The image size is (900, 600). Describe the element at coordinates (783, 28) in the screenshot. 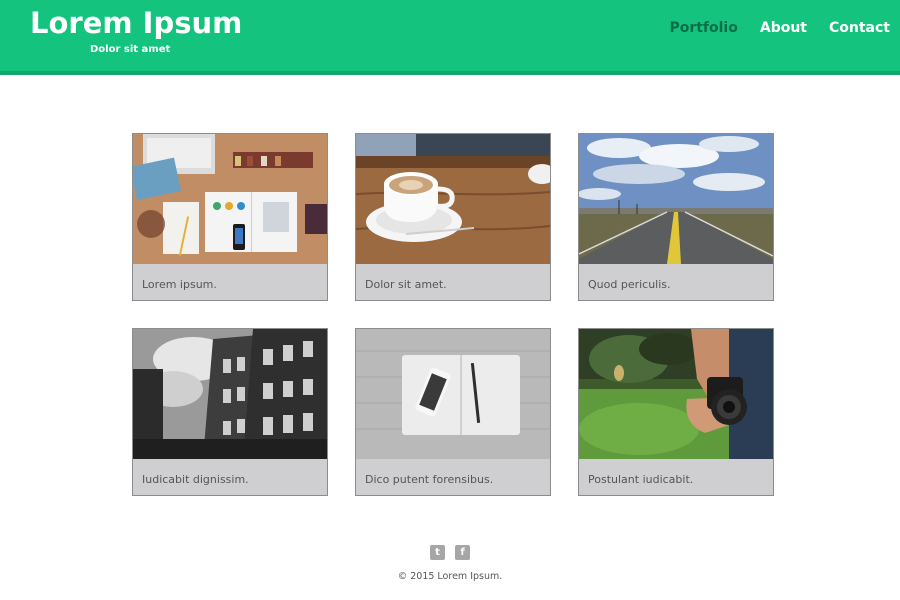

I see `nav-about: About` at that location.